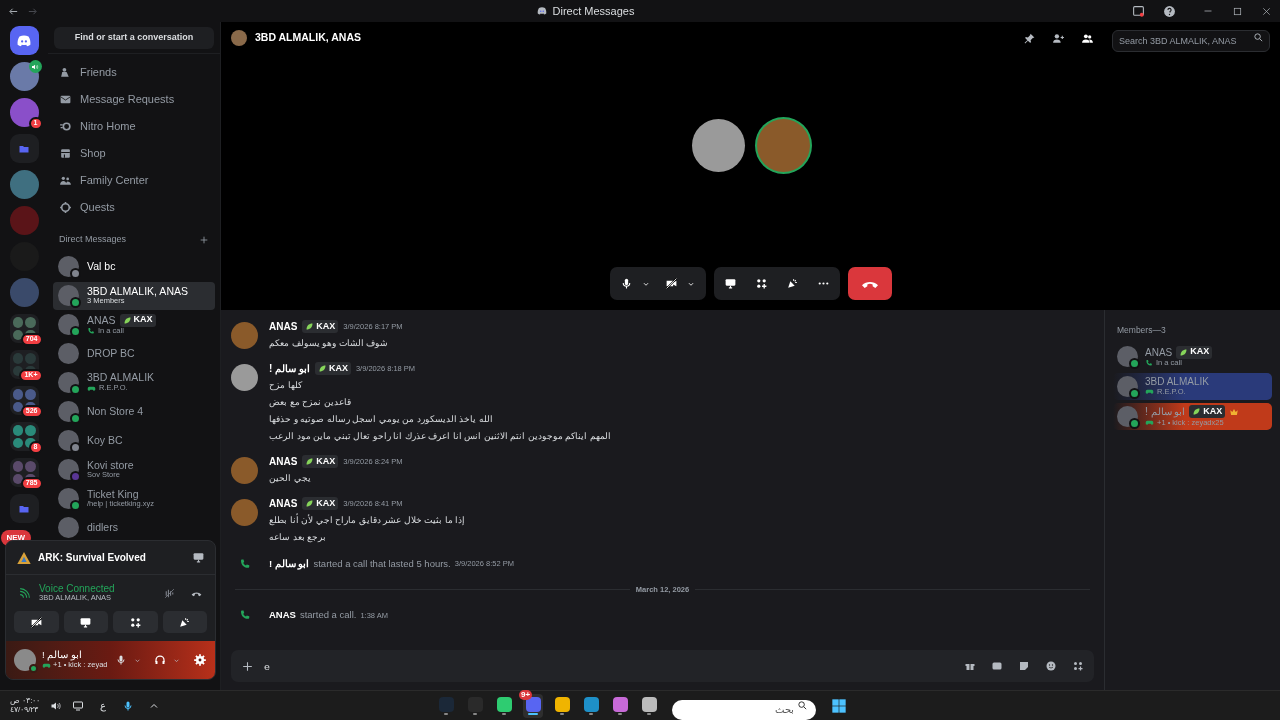 The width and height of the screenshot is (1280, 720). I want to click on gamepad-icon, so click(1149, 423).